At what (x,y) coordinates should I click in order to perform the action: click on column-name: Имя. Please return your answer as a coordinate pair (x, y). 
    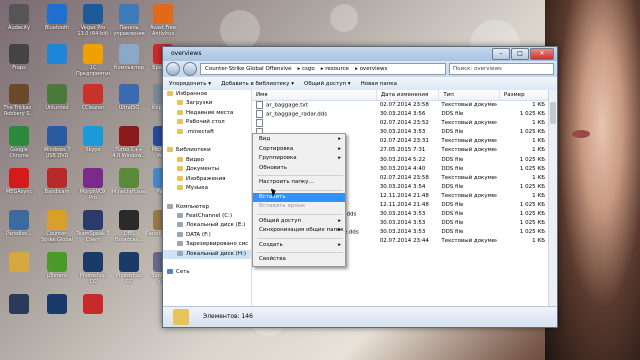
    Looking at the image, I should click on (314, 95).